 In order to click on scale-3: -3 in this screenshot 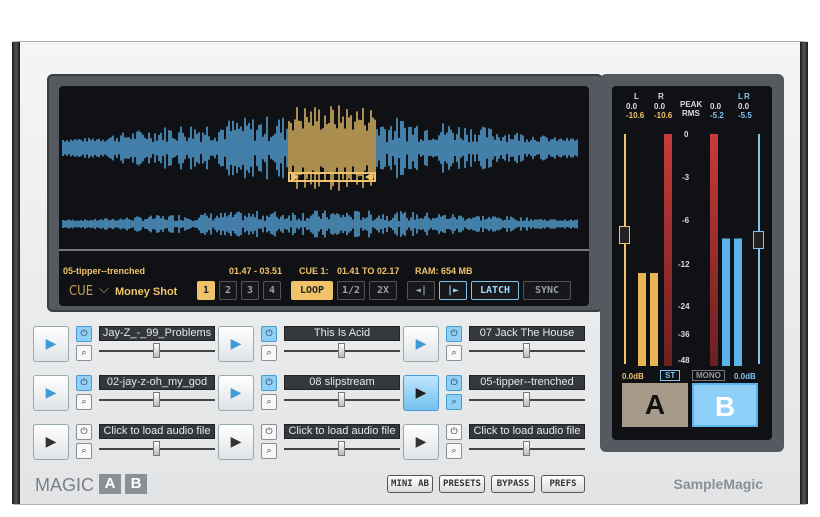, I will do `click(686, 177)`.